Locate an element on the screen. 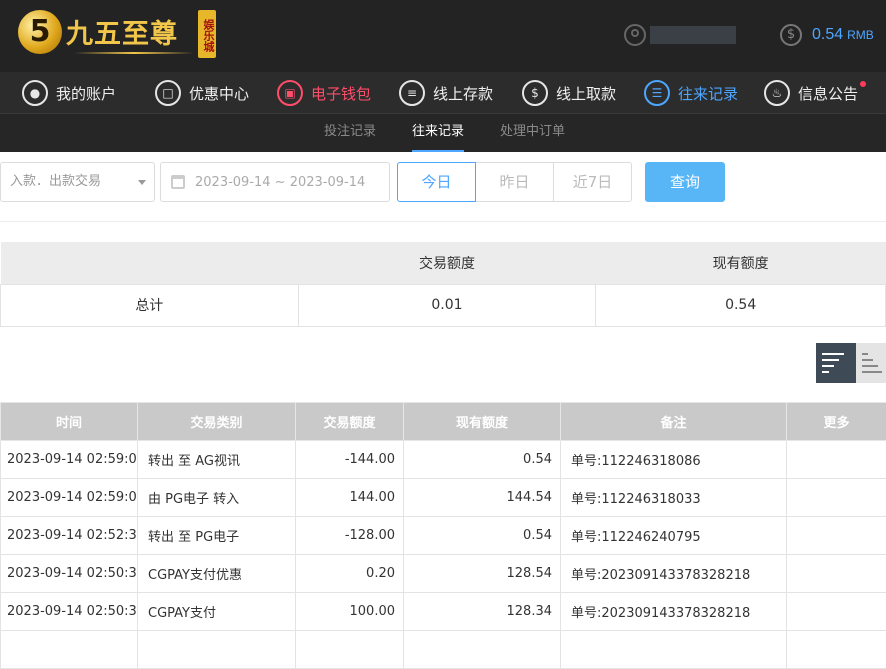  nav-records: ☰ 往来记录 is located at coordinates (691, 93).